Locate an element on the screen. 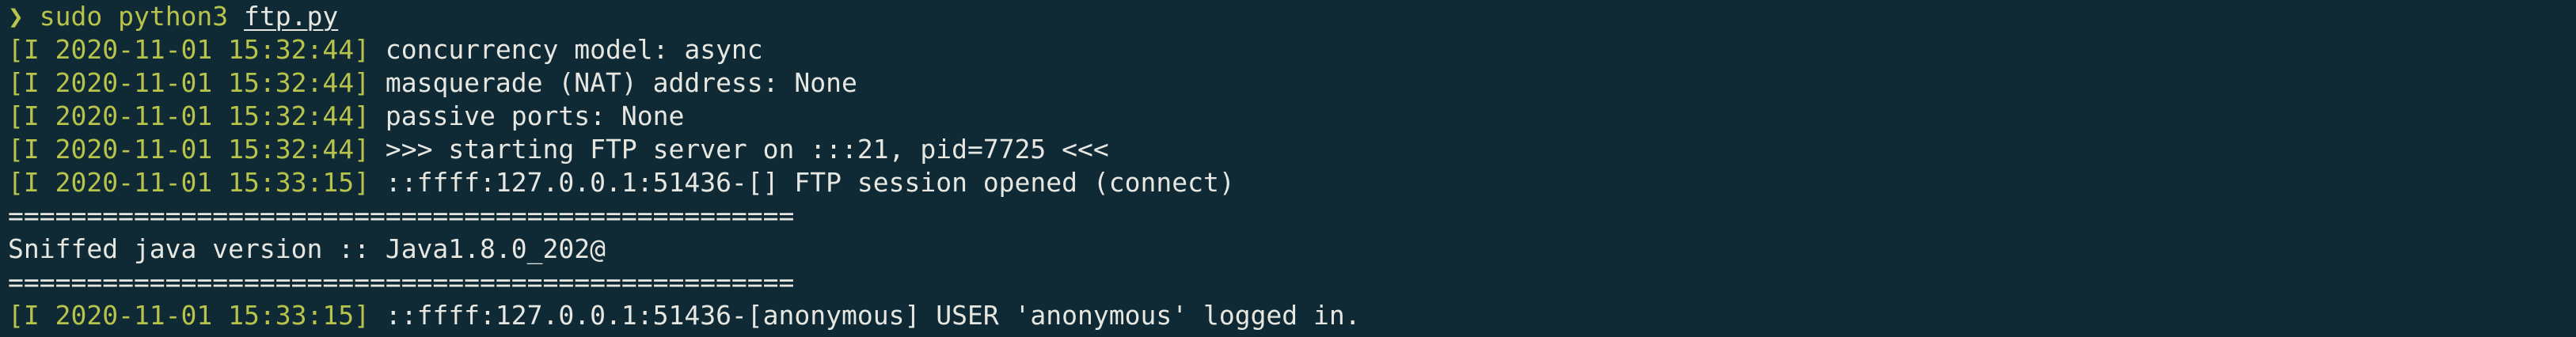 The image size is (2576, 337). prompt-chevron-icon: ❯ is located at coordinates (16, 16).